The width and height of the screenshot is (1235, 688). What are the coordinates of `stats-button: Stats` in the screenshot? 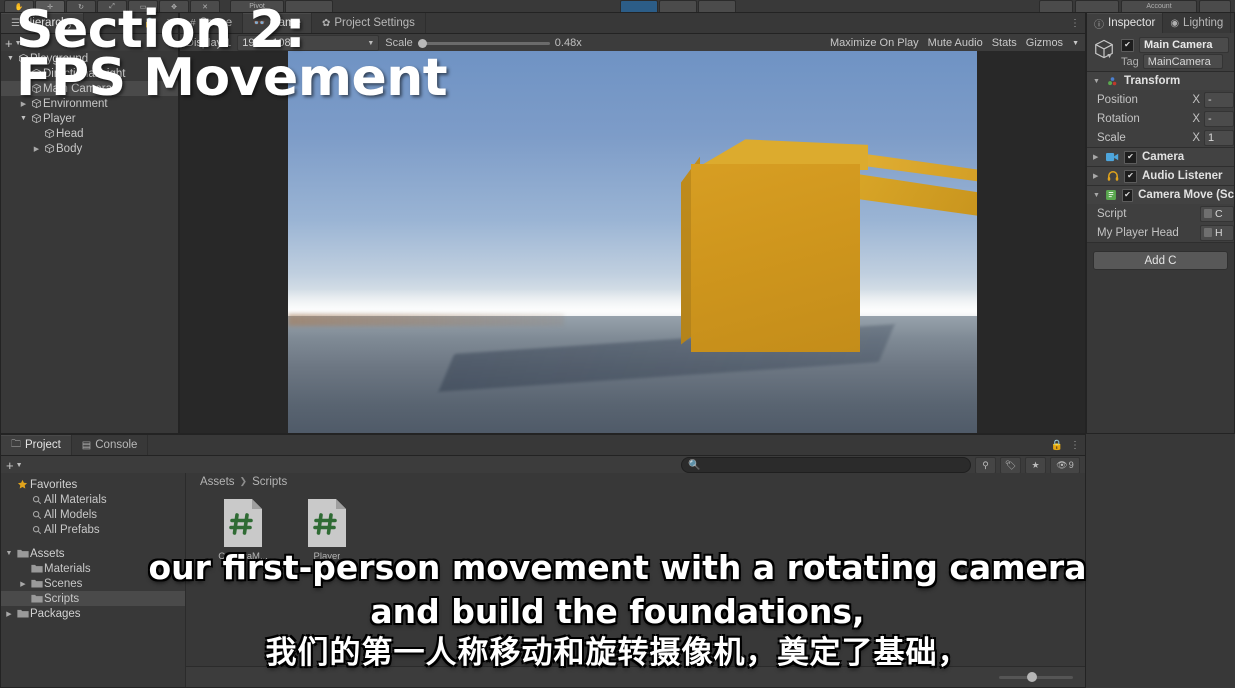 It's located at (1004, 43).